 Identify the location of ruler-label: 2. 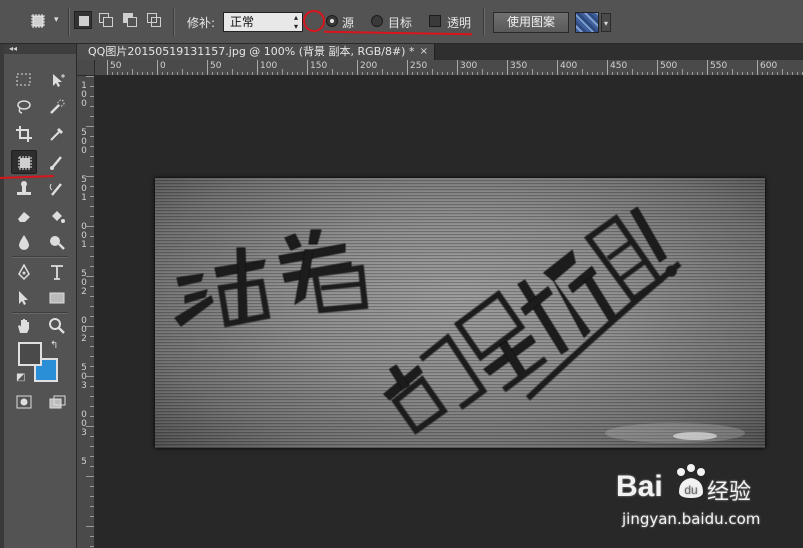
(84, 292).